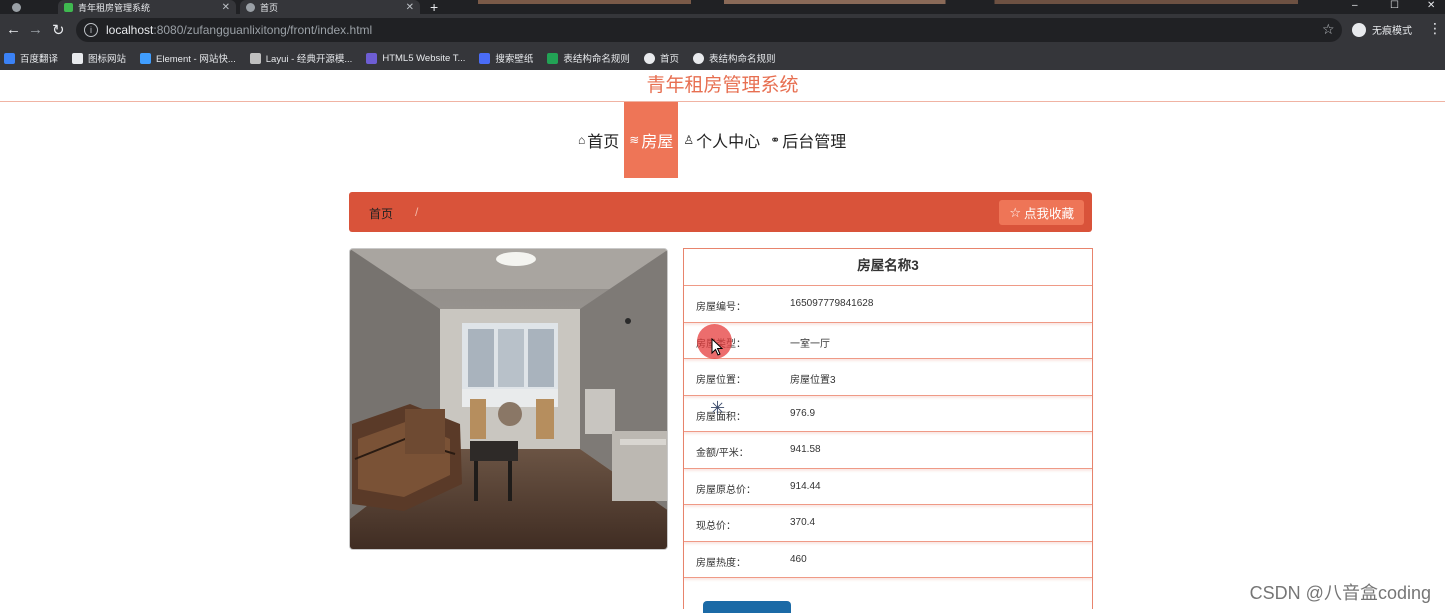 The width and height of the screenshot is (1445, 613). I want to click on html5-icon, so click(372, 58).